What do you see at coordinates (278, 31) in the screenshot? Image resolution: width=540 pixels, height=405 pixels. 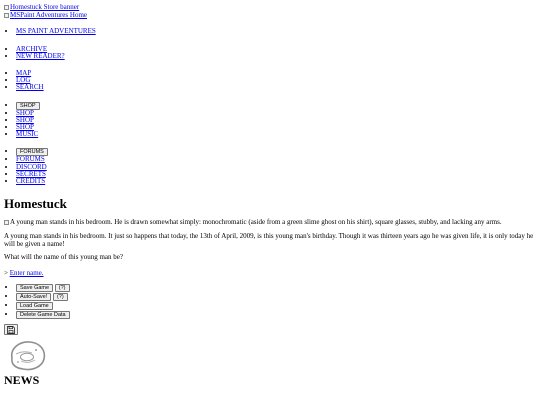 I see `nav-item: MS PAINT ADVENTURES` at bounding box center [278, 31].